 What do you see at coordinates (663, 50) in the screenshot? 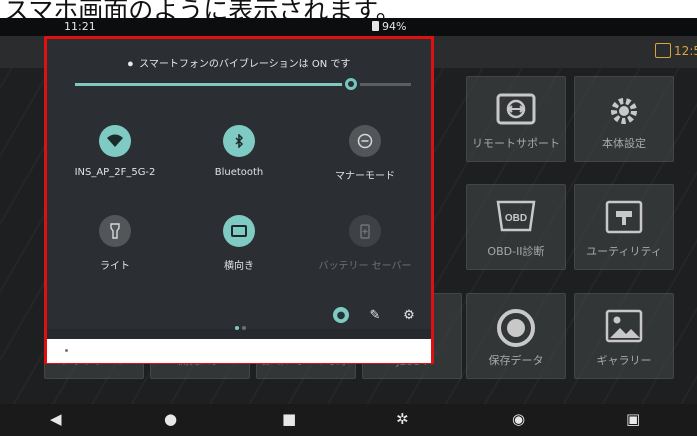
I see `shopping-bag-icon` at bounding box center [663, 50].